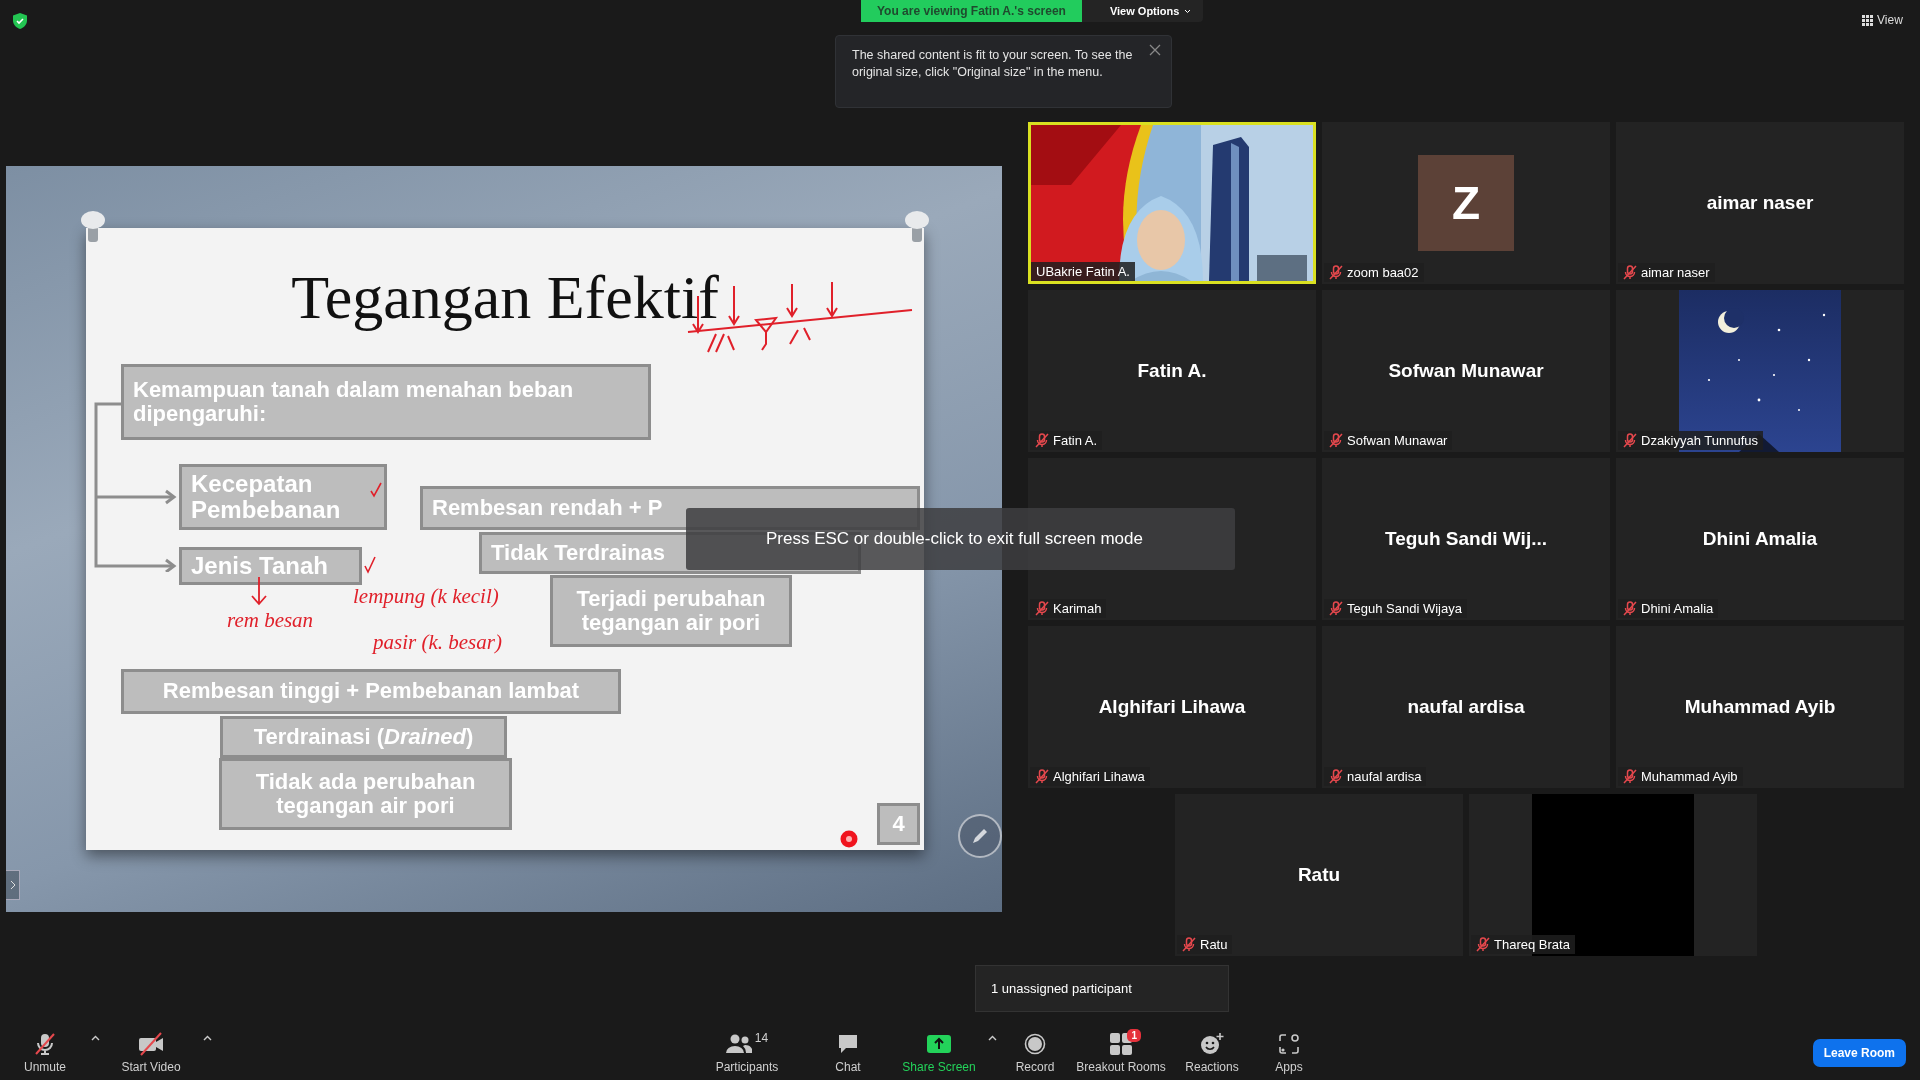 Image resolution: width=1920 pixels, height=1080 pixels. Describe the element at coordinates (1466, 203) in the screenshot. I see `avatar-tile: Z` at that location.